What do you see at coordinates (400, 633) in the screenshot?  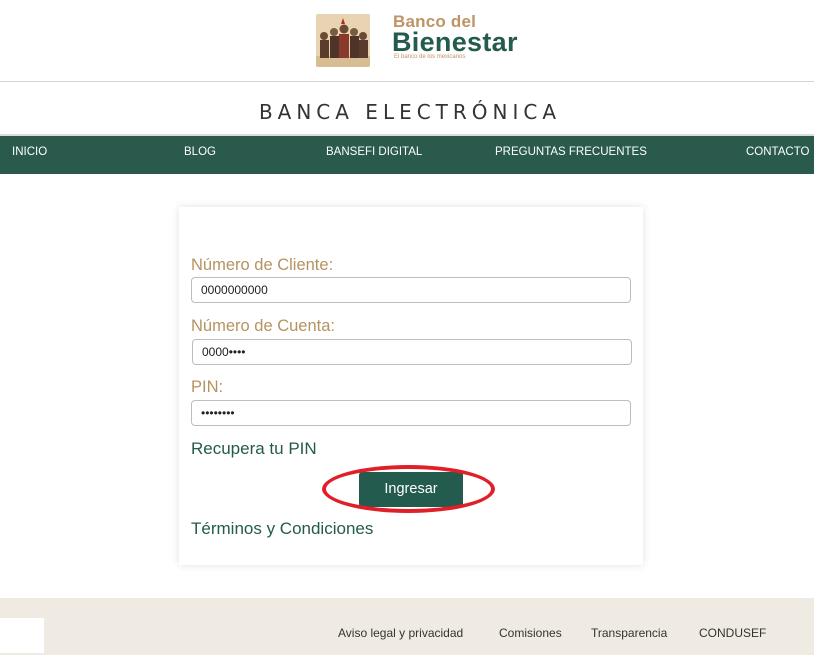 I see `footer-link-aviso-legal: Aviso legal y privacidad` at bounding box center [400, 633].